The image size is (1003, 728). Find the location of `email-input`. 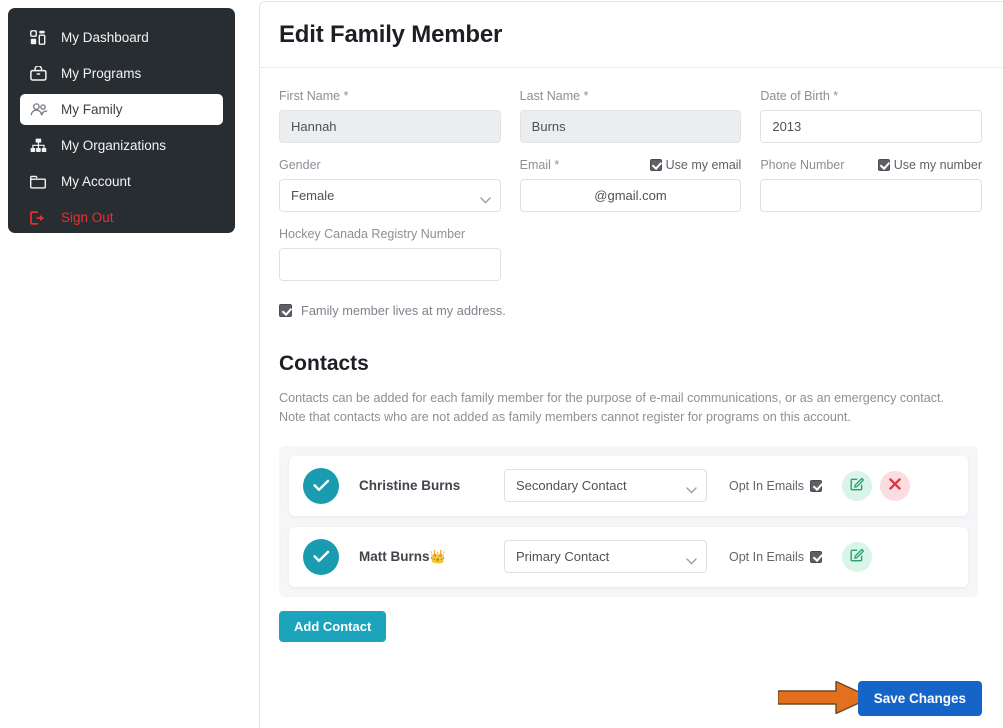

email-input is located at coordinates (630, 195).